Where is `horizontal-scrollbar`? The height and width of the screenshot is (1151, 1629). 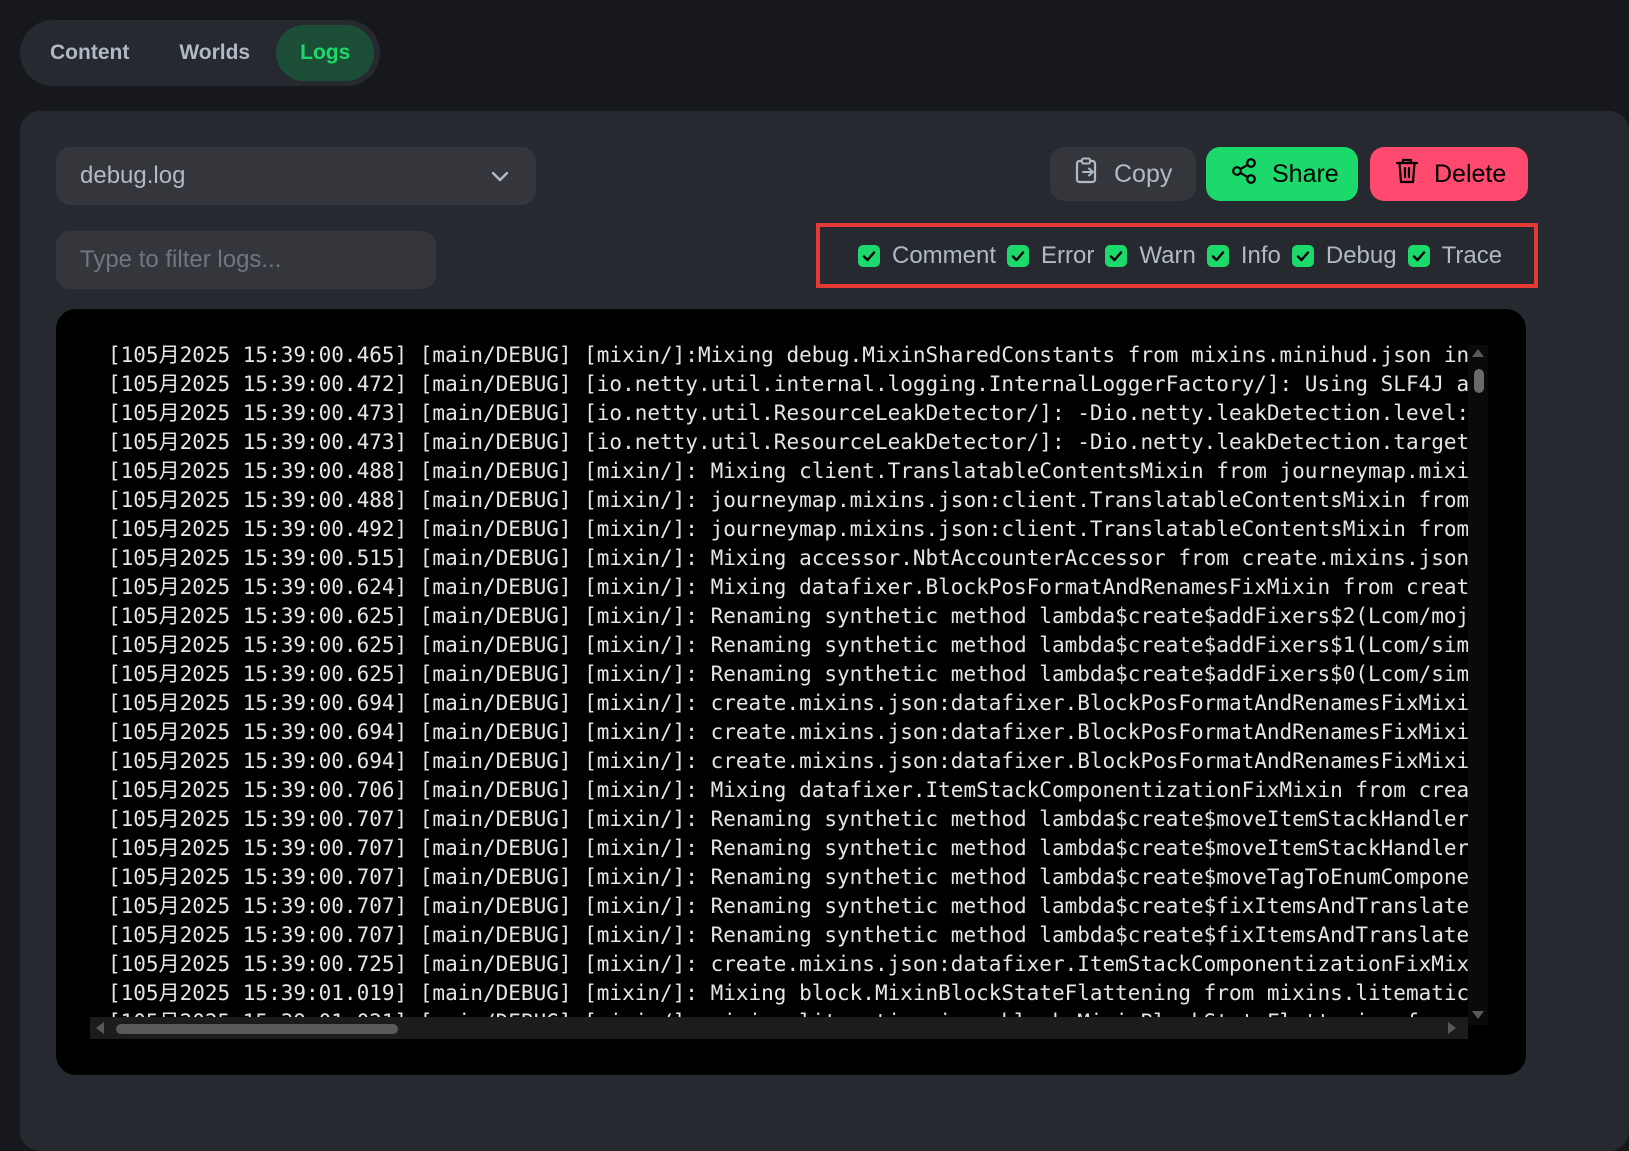
horizontal-scrollbar is located at coordinates (779, 1028).